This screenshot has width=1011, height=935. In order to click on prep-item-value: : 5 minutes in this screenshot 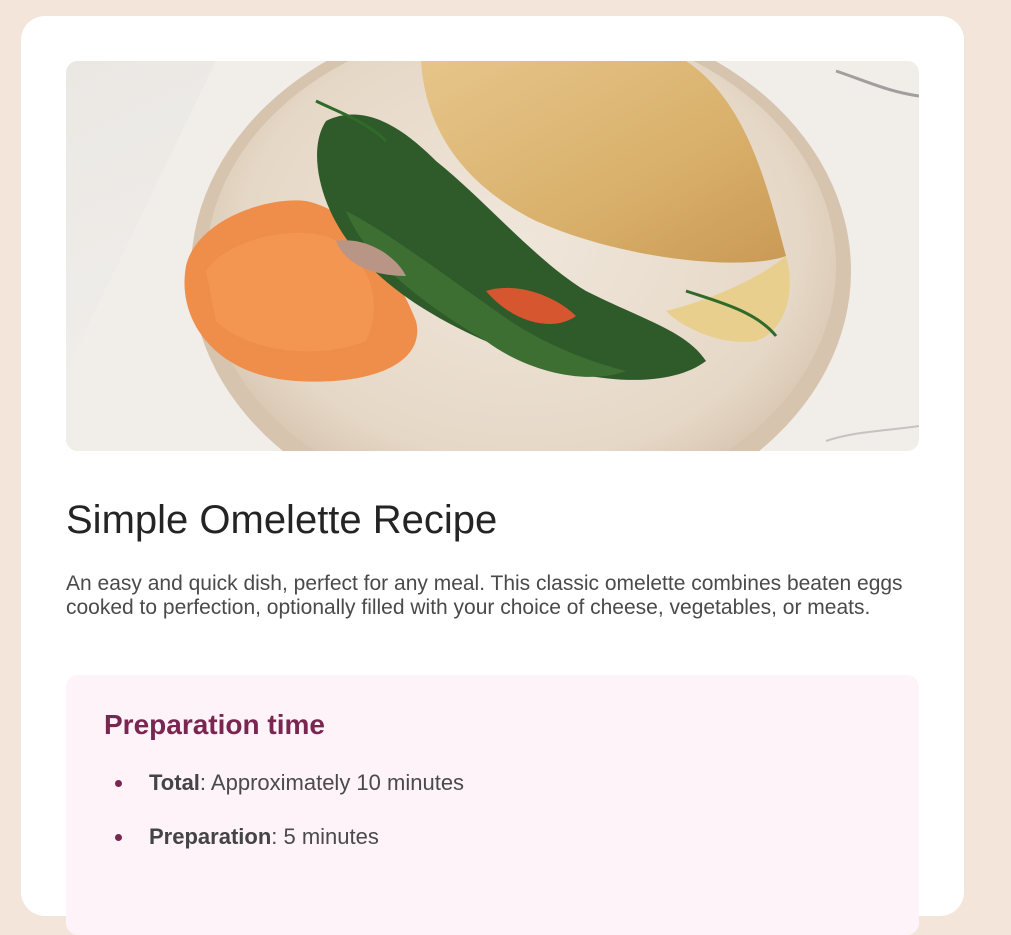, I will do `click(325, 836)`.